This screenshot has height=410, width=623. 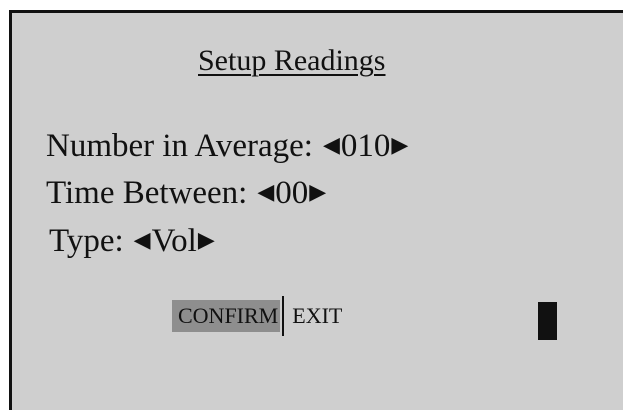 I want to click on field-number-in-average: Number in Average: ◀ 010 ▶, so click(x=227, y=146).